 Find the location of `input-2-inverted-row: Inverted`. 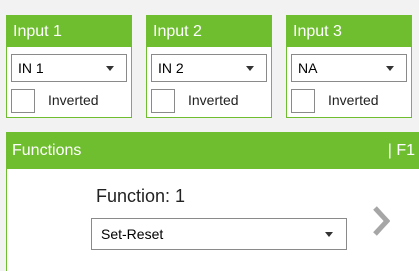

input-2-inverted-row: Inverted is located at coordinates (210, 101).